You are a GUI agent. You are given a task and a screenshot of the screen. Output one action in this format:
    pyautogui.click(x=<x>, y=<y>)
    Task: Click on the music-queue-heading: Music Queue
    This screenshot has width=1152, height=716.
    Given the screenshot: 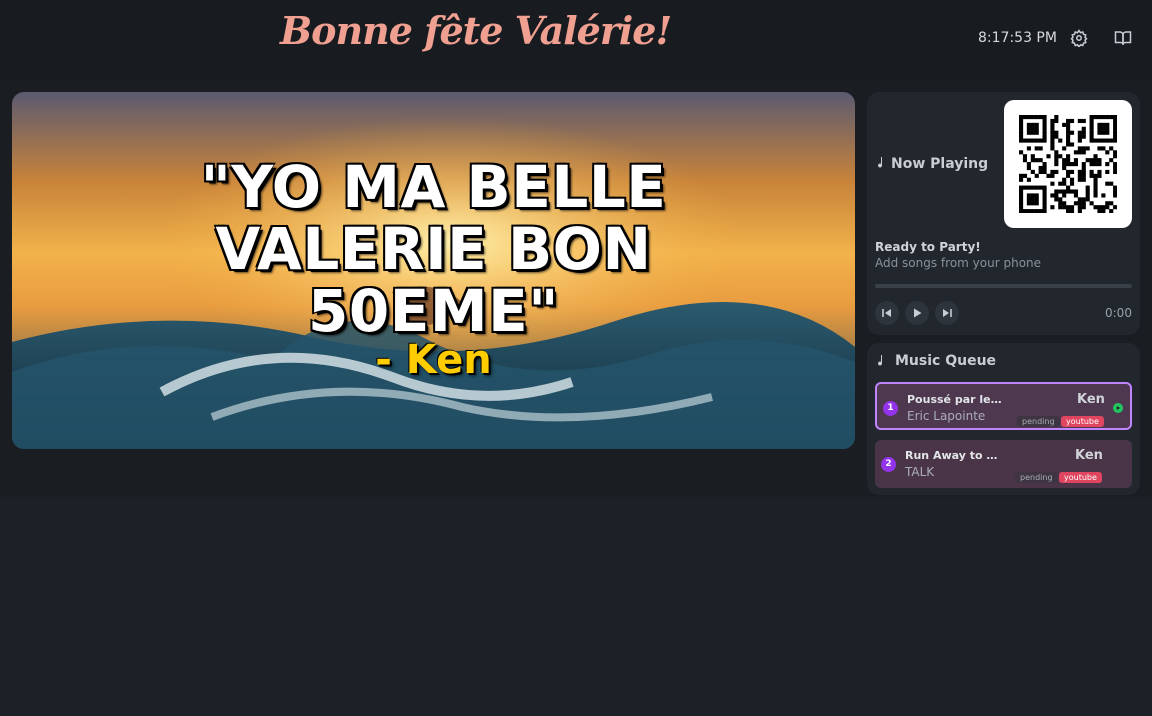 What is the action you would take?
    pyautogui.click(x=946, y=361)
    